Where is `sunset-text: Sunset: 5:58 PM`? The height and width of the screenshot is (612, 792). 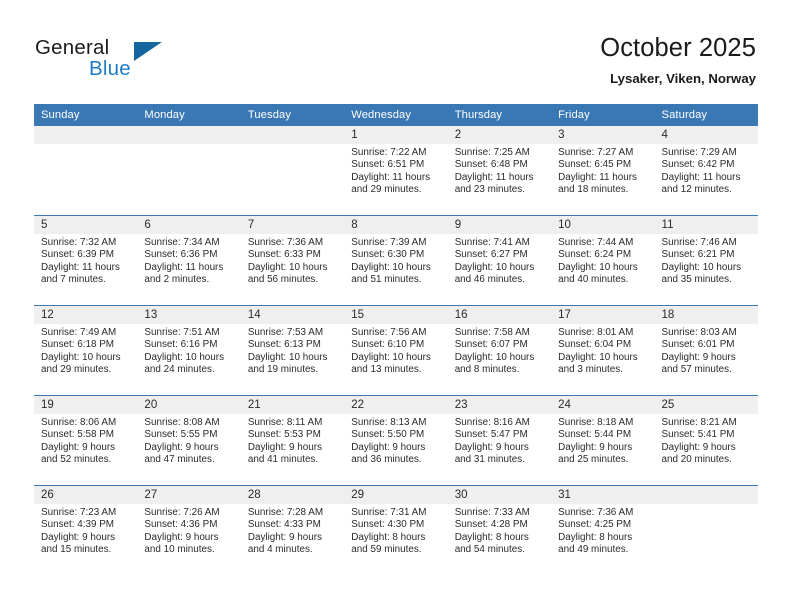 sunset-text: Sunset: 5:58 PM is located at coordinates (78, 435).